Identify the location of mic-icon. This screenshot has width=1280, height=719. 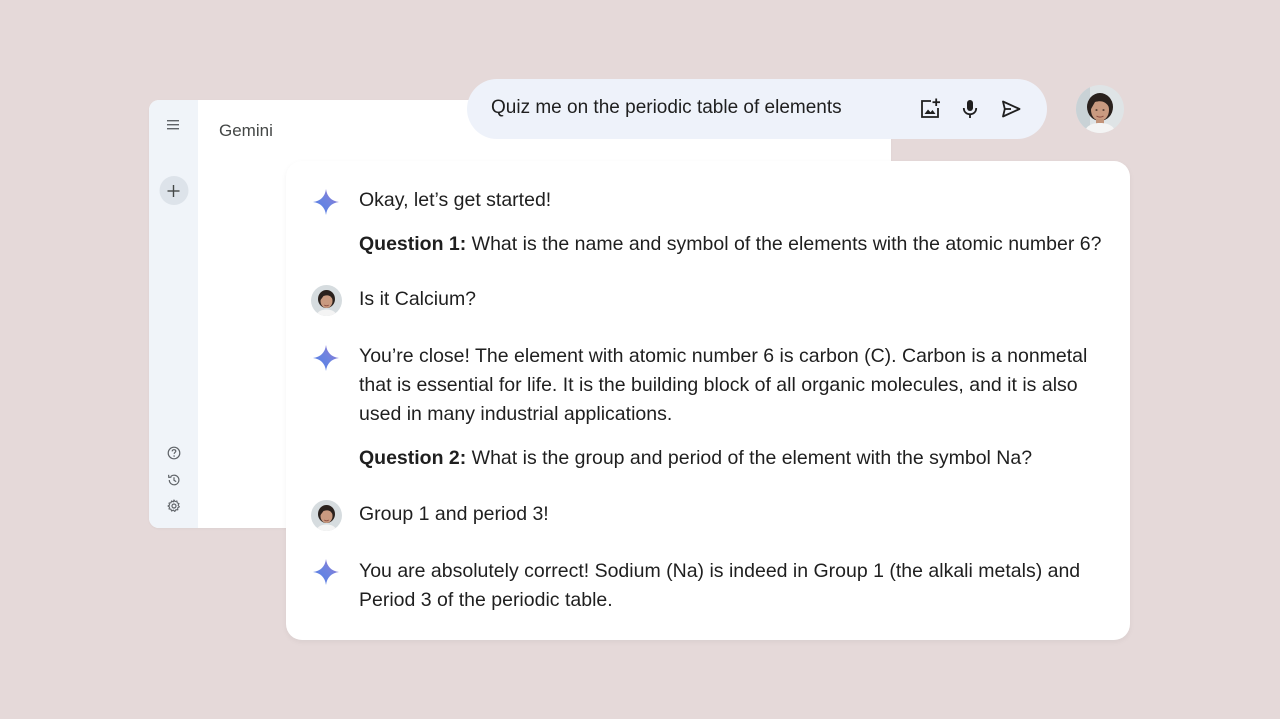
(970, 109).